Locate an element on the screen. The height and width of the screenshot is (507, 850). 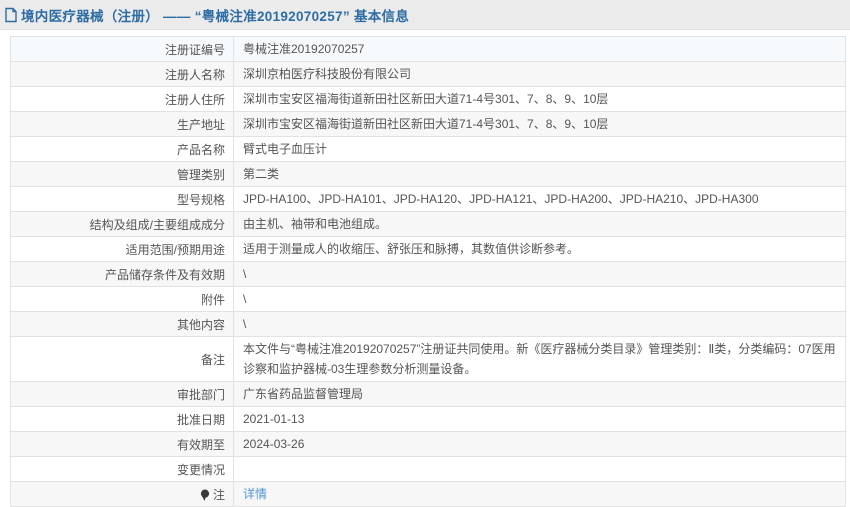
row-value: 2024-03-26 is located at coordinates (274, 443).